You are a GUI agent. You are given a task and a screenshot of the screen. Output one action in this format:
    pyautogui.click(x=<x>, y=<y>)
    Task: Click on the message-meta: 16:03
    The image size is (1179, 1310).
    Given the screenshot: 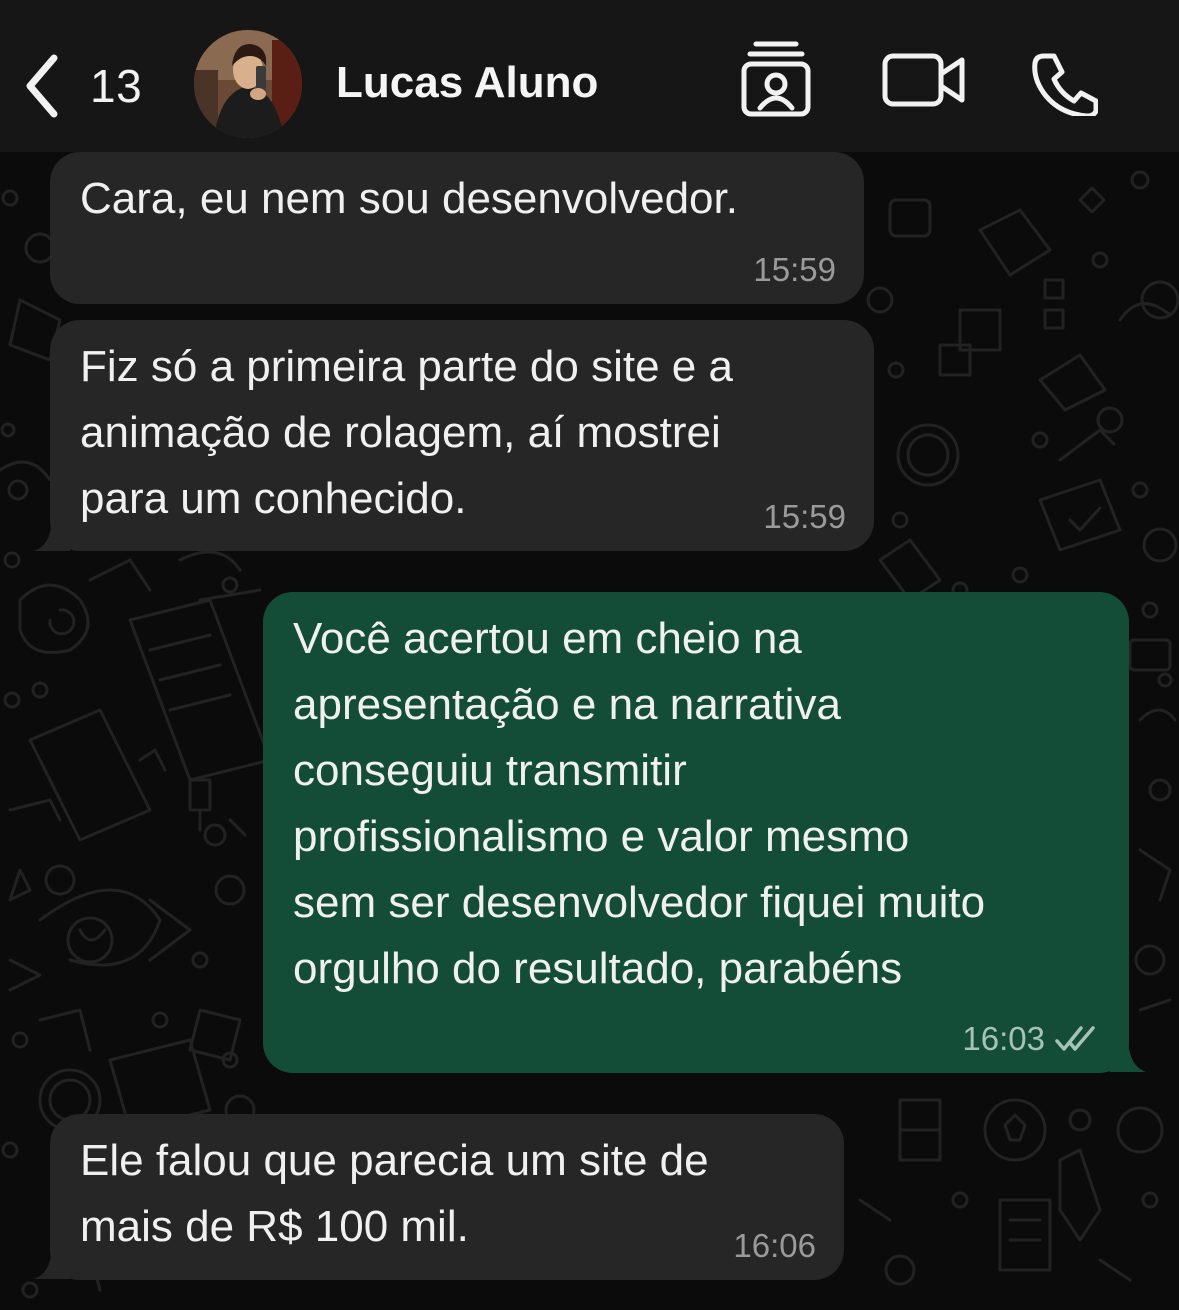 What is the action you would take?
    pyautogui.click(x=1031, y=1039)
    